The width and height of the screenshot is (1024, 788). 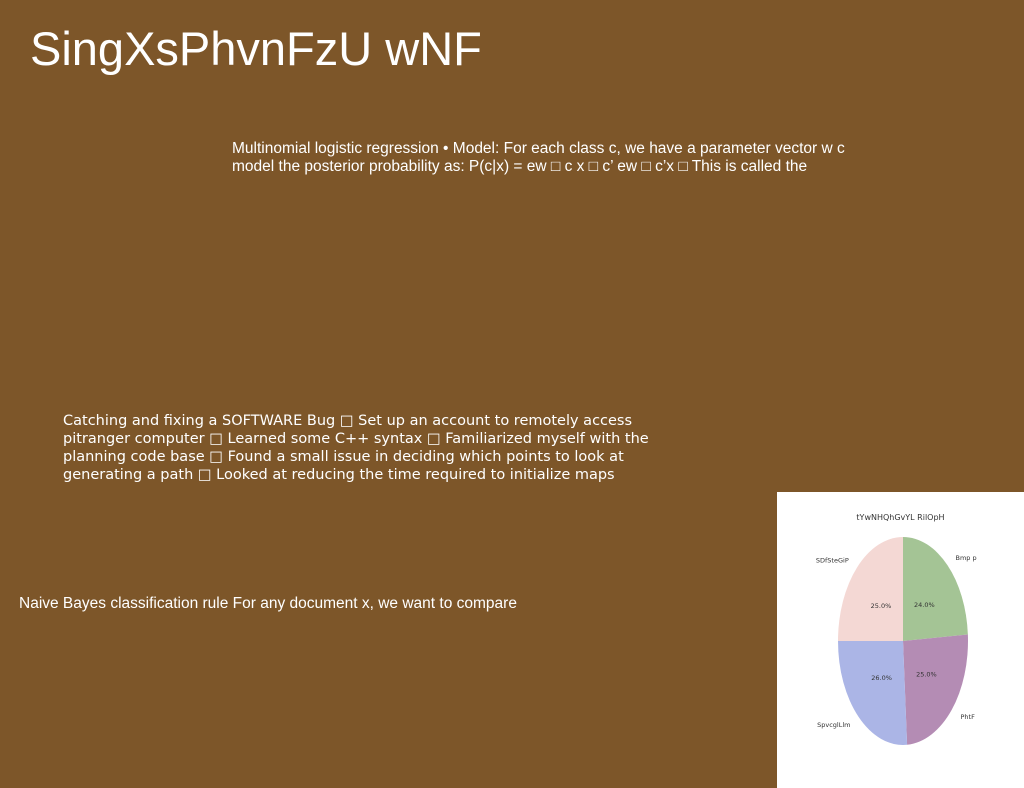 I want to click on pie-percent-label: 24.0%, so click(x=924, y=605).